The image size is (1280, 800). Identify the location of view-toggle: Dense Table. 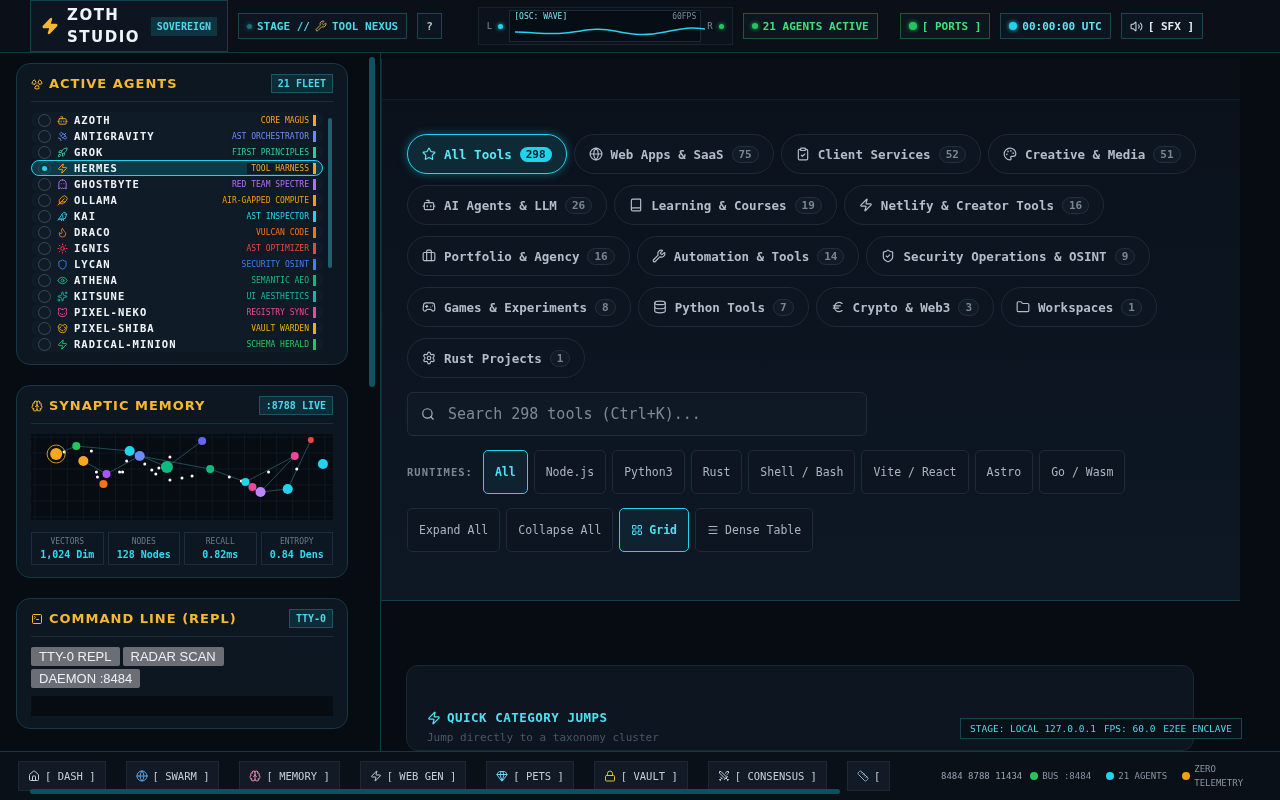
(754, 530).